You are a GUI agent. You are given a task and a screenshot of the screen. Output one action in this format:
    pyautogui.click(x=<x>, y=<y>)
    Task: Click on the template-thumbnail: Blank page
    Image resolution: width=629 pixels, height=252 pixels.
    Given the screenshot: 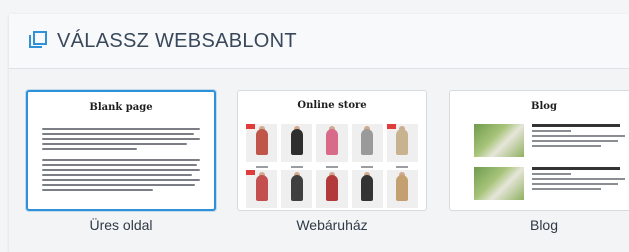 What is the action you would take?
    pyautogui.click(x=121, y=150)
    